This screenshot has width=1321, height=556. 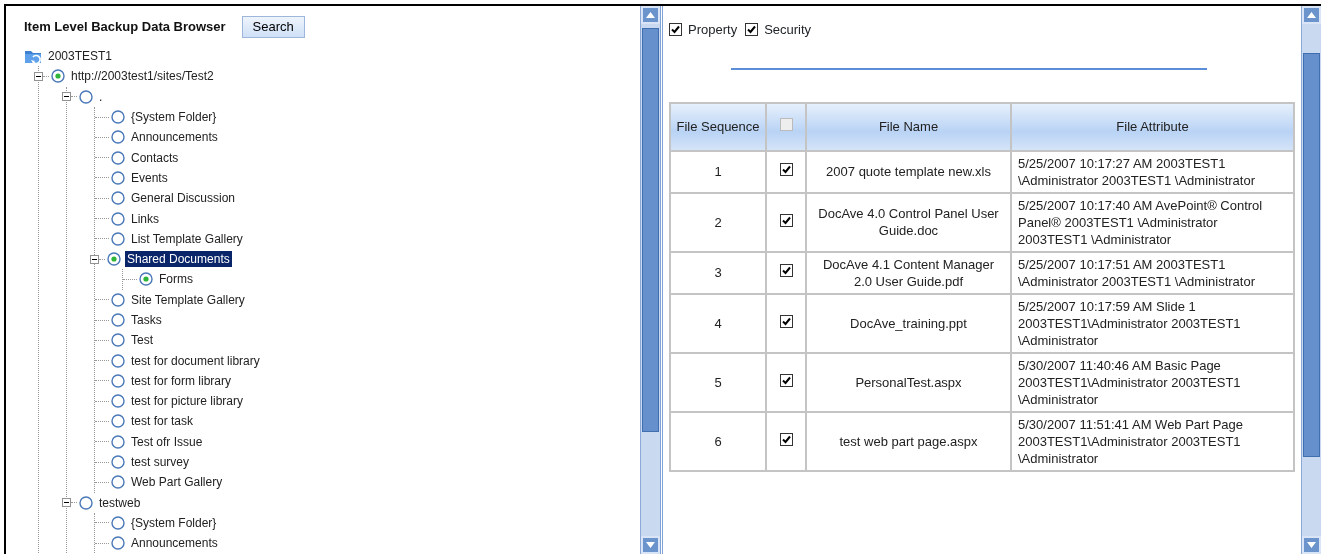 What do you see at coordinates (183, 198) in the screenshot?
I see `tree-node: General Discussion` at bounding box center [183, 198].